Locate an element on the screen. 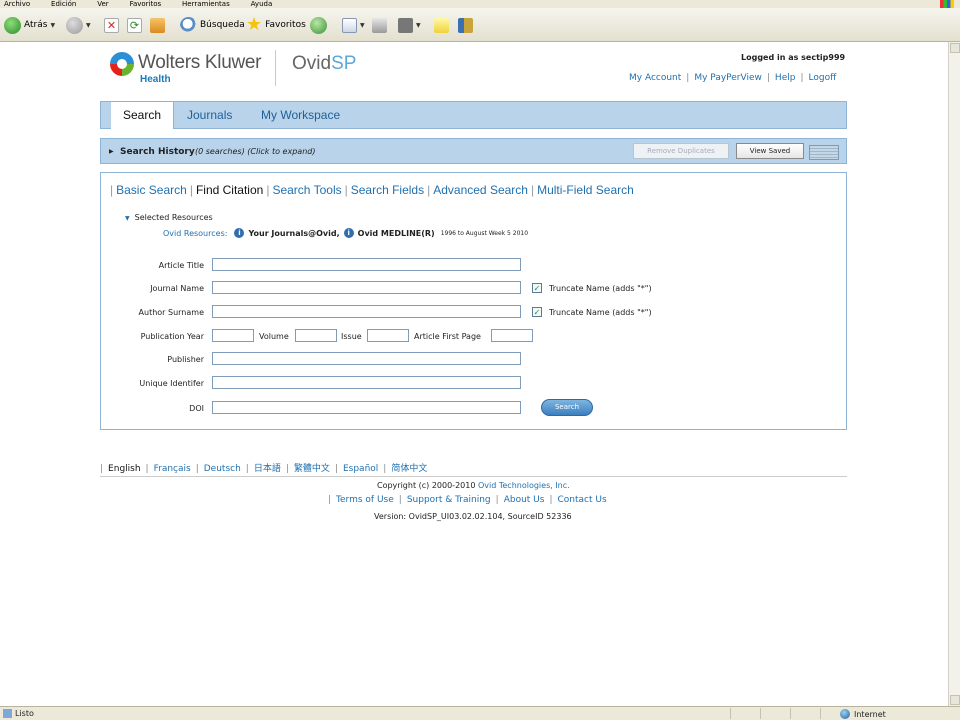  favorites-toolbar-label: Favoritos is located at coordinates (285, 25).